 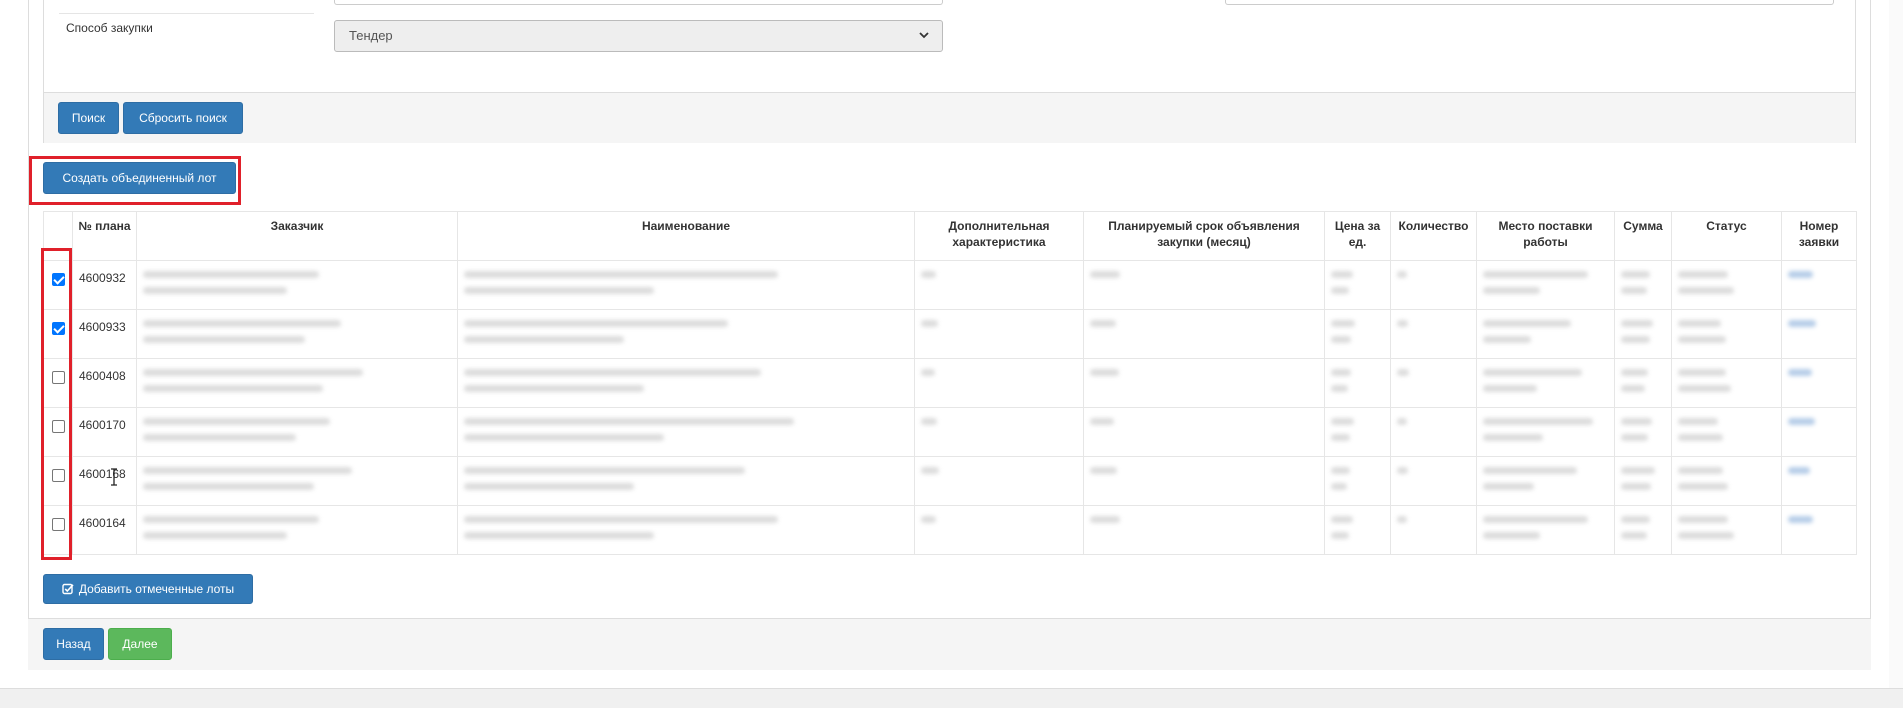 What do you see at coordinates (1726, 236) in the screenshot?
I see `column-header: Статус` at bounding box center [1726, 236].